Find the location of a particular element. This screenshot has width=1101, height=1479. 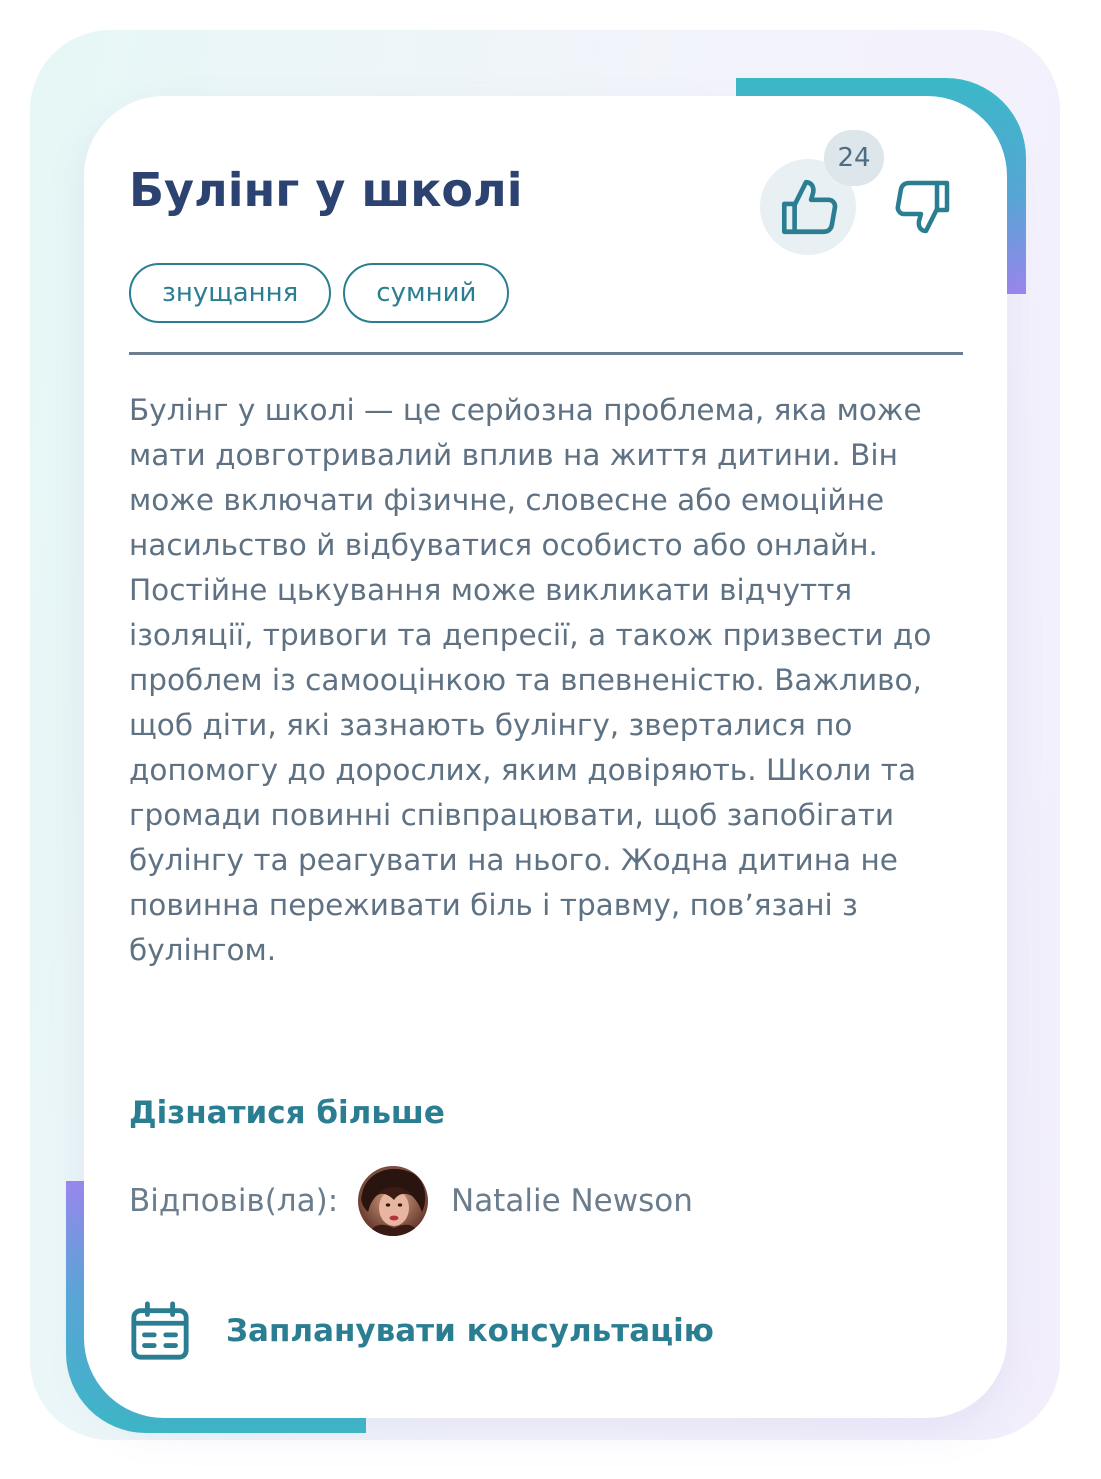

avatar-image is located at coordinates (393, 1201).